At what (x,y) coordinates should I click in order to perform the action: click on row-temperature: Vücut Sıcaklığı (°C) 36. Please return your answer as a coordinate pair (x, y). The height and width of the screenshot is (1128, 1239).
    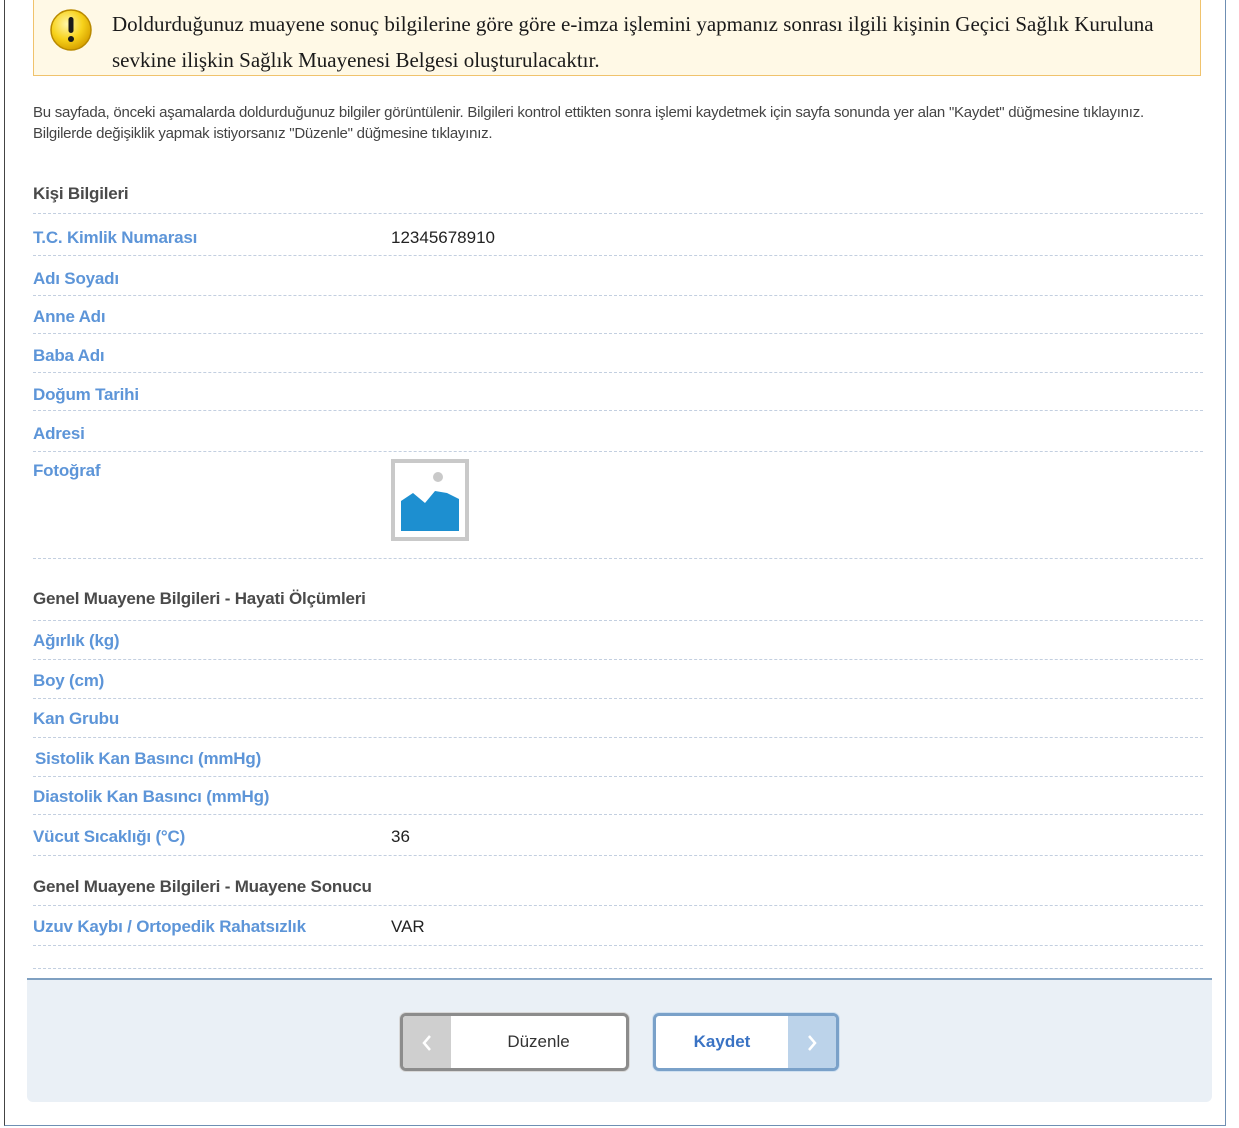
    Looking at the image, I should click on (618, 835).